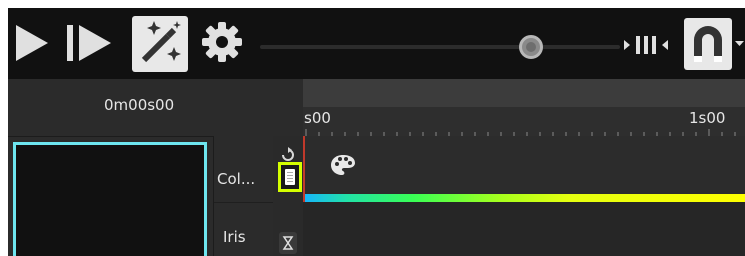 This screenshot has width=745, height=256. Describe the element at coordinates (304, 169) in the screenshot. I see `playhead` at that location.